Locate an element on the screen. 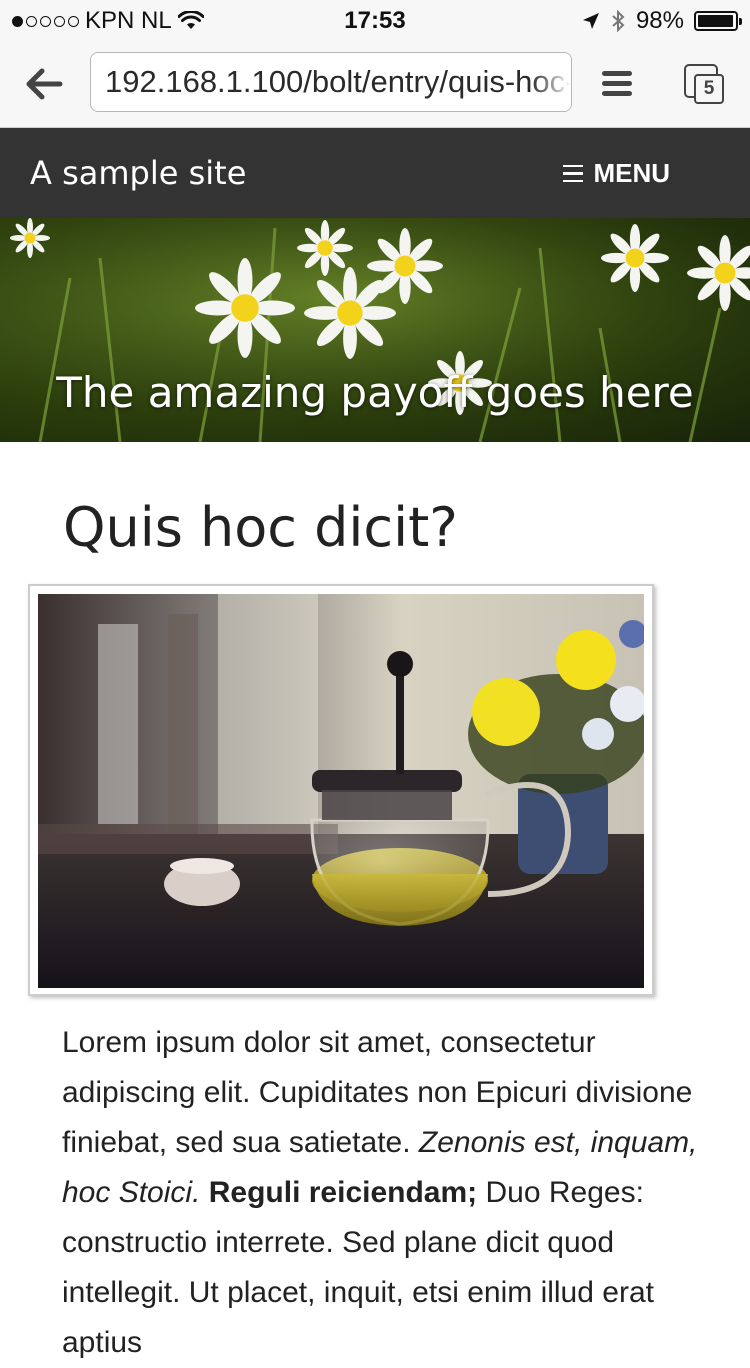  battery-percent: 98% is located at coordinates (659, 20).